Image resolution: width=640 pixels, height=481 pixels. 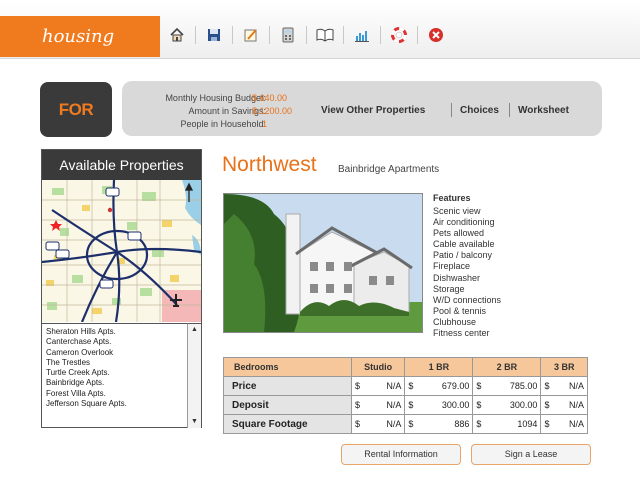 What do you see at coordinates (531, 454) in the screenshot?
I see `sign-lease-button: Sign a Lease` at bounding box center [531, 454].